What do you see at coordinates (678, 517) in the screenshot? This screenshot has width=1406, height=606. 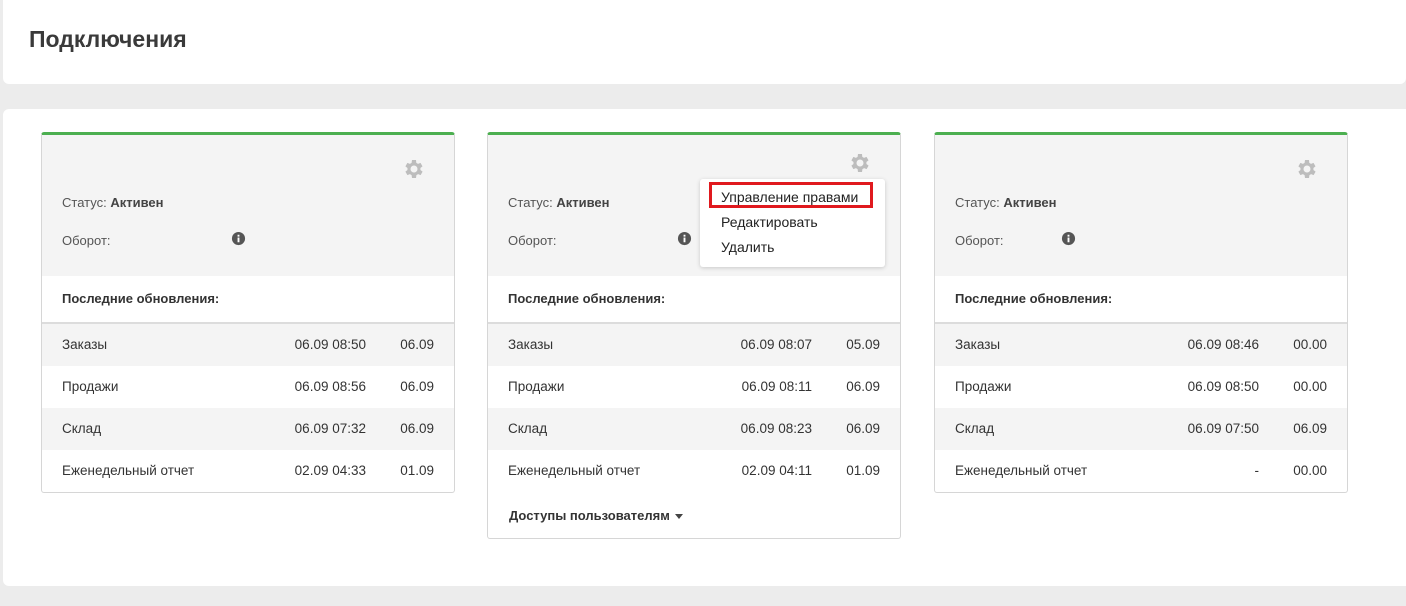 I see `caret-down-icon` at bounding box center [678, 517].